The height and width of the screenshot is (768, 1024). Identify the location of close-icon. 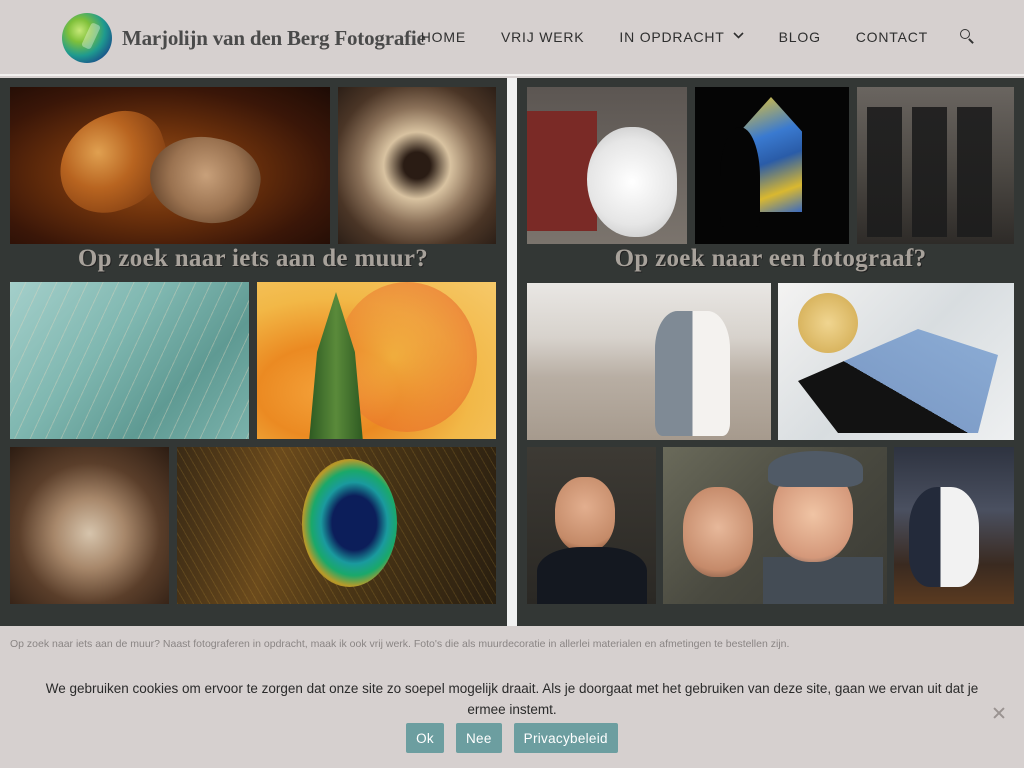
(999, 713).